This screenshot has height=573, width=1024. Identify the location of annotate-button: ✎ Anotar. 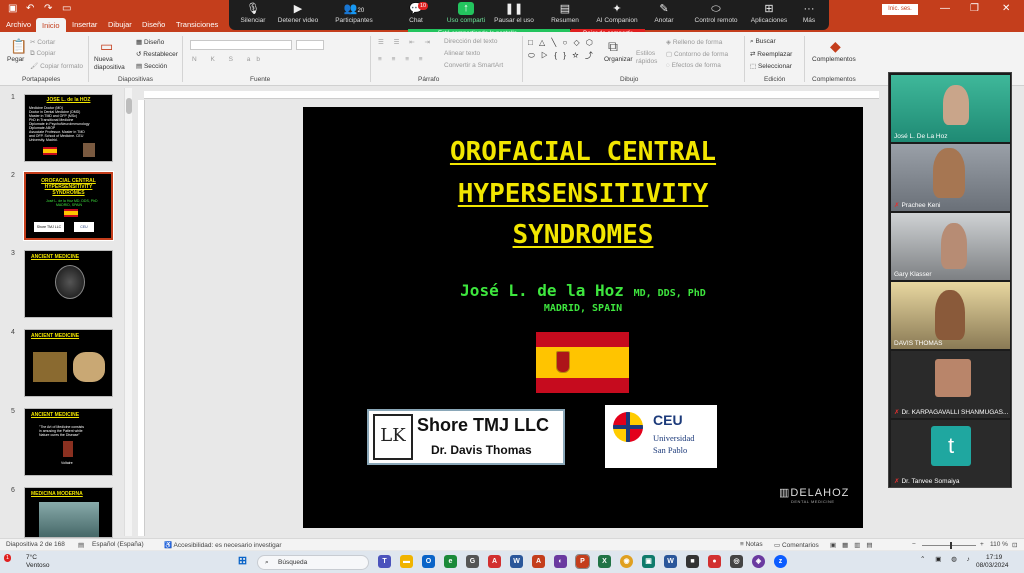
(664, 13).